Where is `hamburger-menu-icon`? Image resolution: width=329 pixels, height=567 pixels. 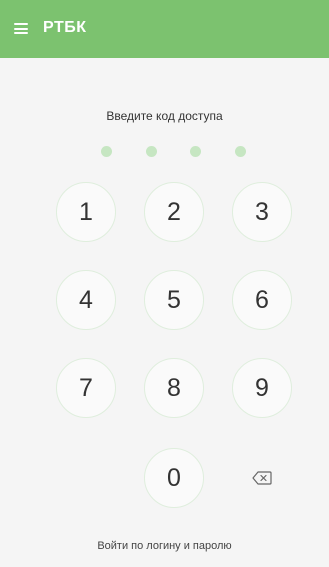 hamburger-menu-icon is located at coordinates (21, 28).